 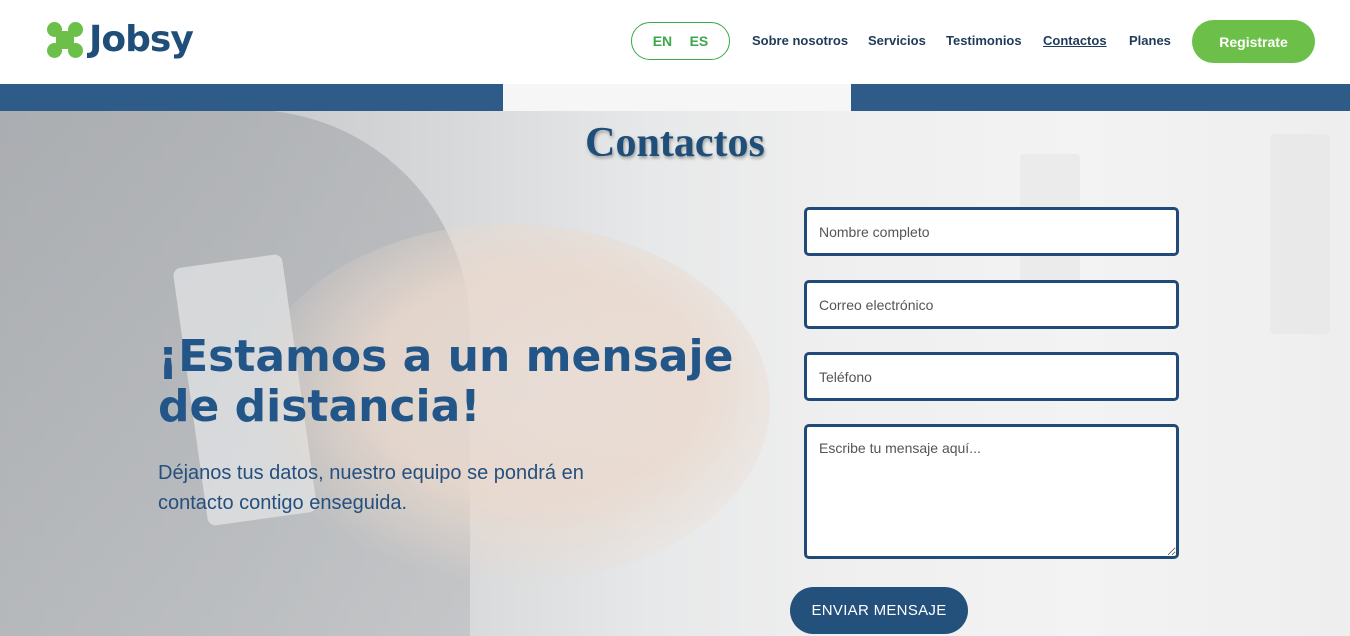 What do you see at coordinates (991, 491) in the screenshot?
I see `message-textarea` at bounding box center [991, 491].